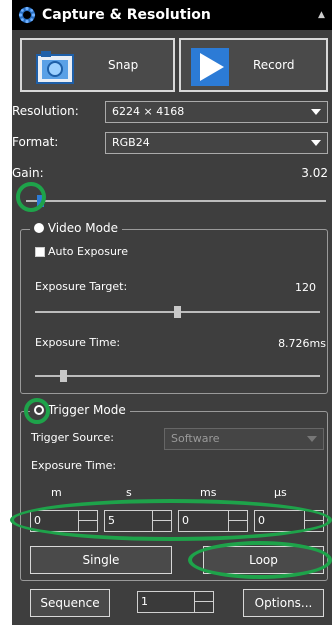  What do you see at coordinates (78, 342) in the screenshot?
I see `exposure-time-label: Exposure Time:` at bounding box center [78, 342].